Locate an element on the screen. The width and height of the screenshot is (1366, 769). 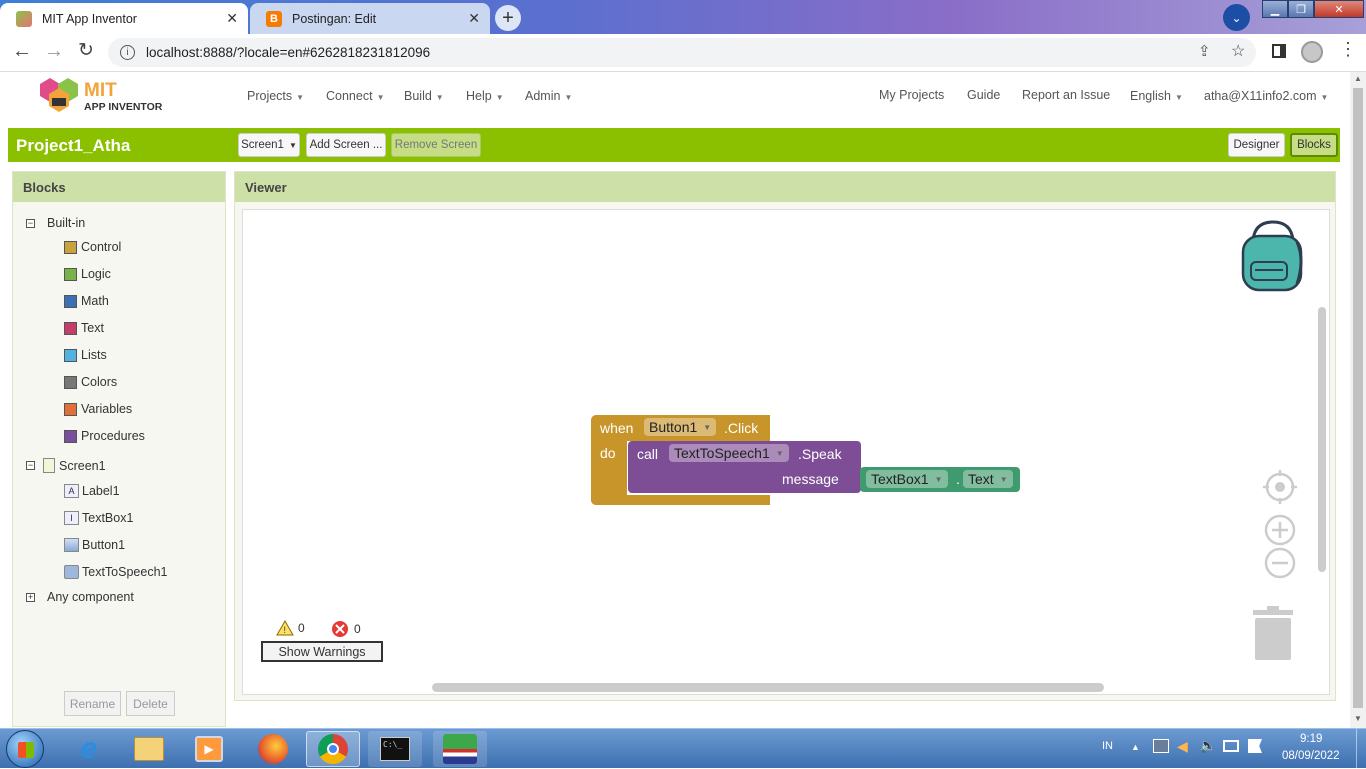
drawer-text: Text is located at coordinates (84, 328).